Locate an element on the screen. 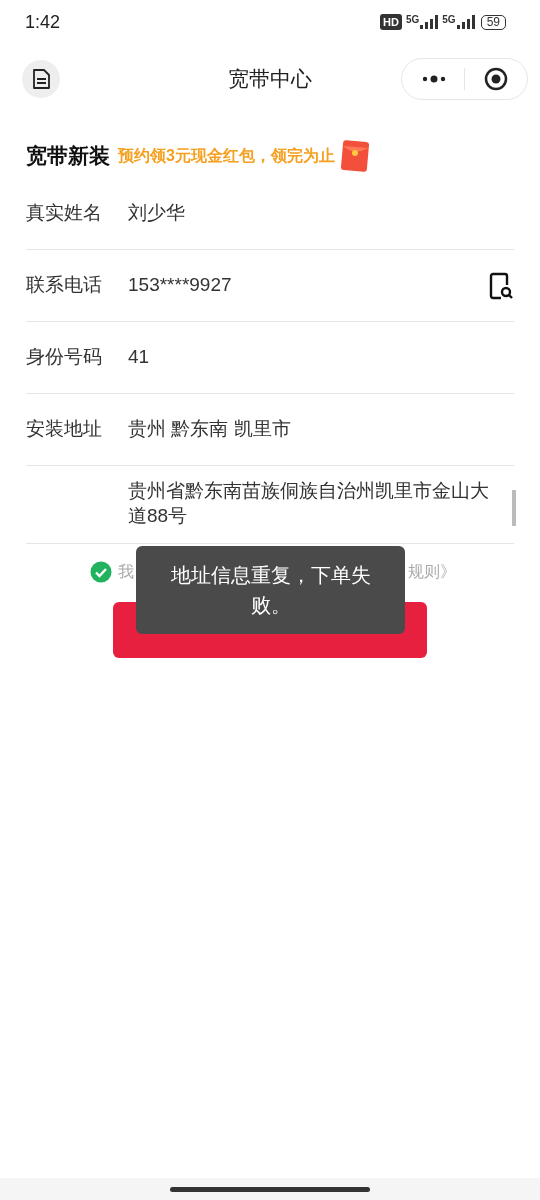  promo-text: 预约领3元现金红包，领完为止 is located at coordinates (226, 156).